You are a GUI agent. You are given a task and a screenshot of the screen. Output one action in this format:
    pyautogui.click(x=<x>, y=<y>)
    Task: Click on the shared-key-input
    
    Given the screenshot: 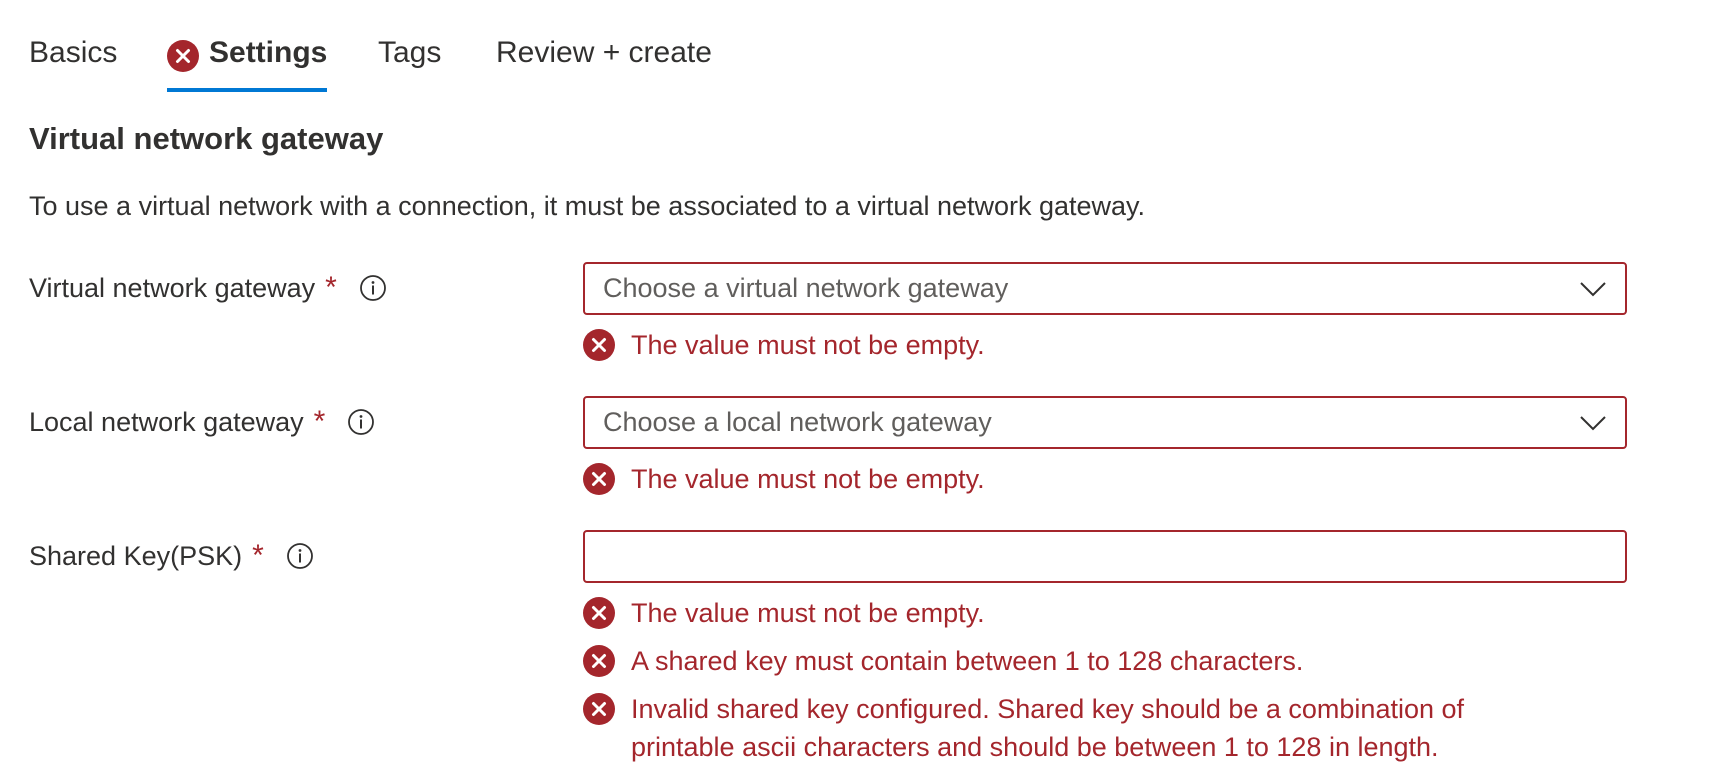 What is the action you would take?
    pyautogui.click(x=1114, y=556)
    